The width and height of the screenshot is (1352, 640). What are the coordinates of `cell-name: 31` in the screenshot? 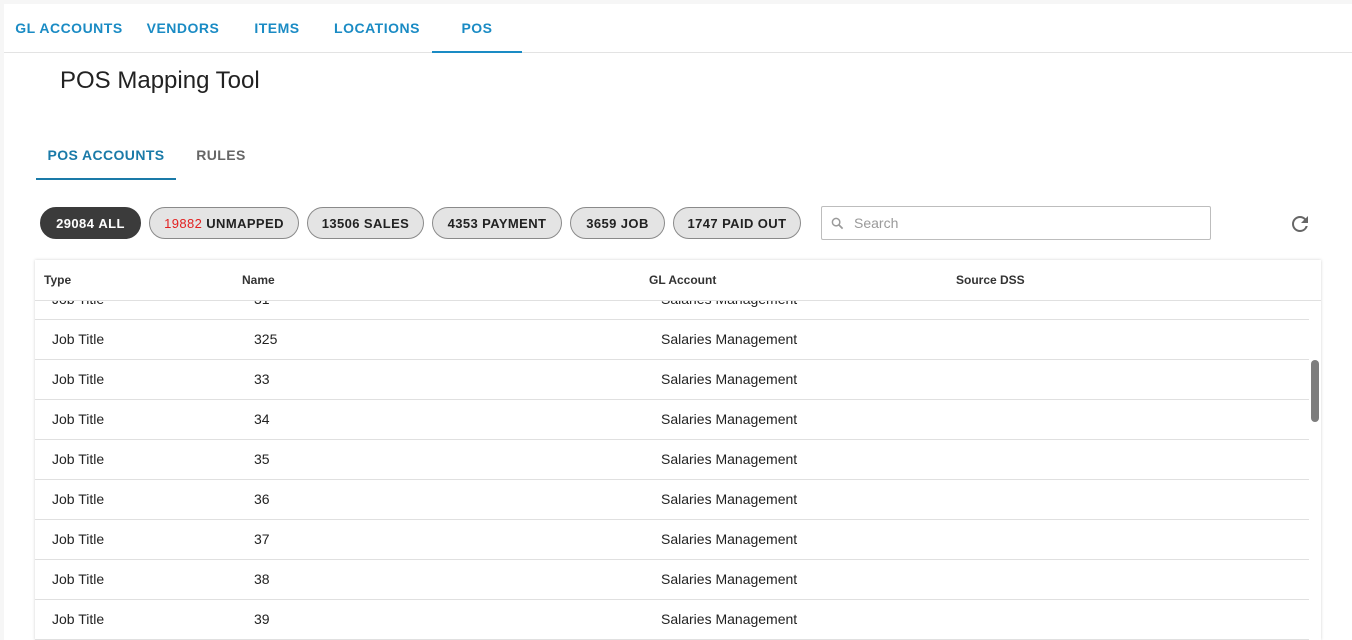 It's located at (262, 310).